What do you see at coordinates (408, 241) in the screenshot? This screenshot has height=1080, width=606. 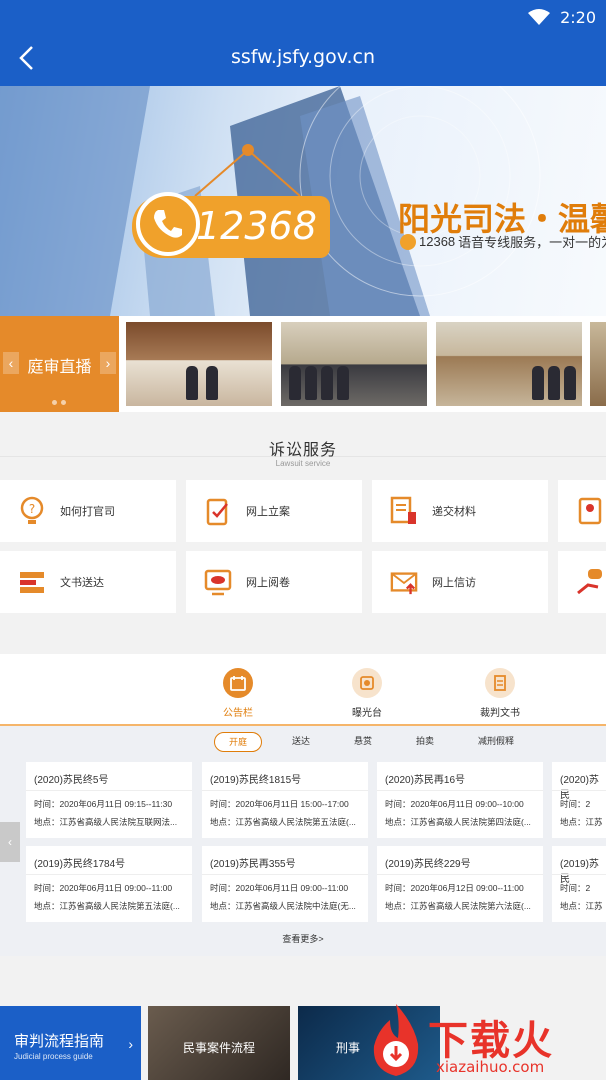 I see `headset-icon` at bounding box center [408, 241].